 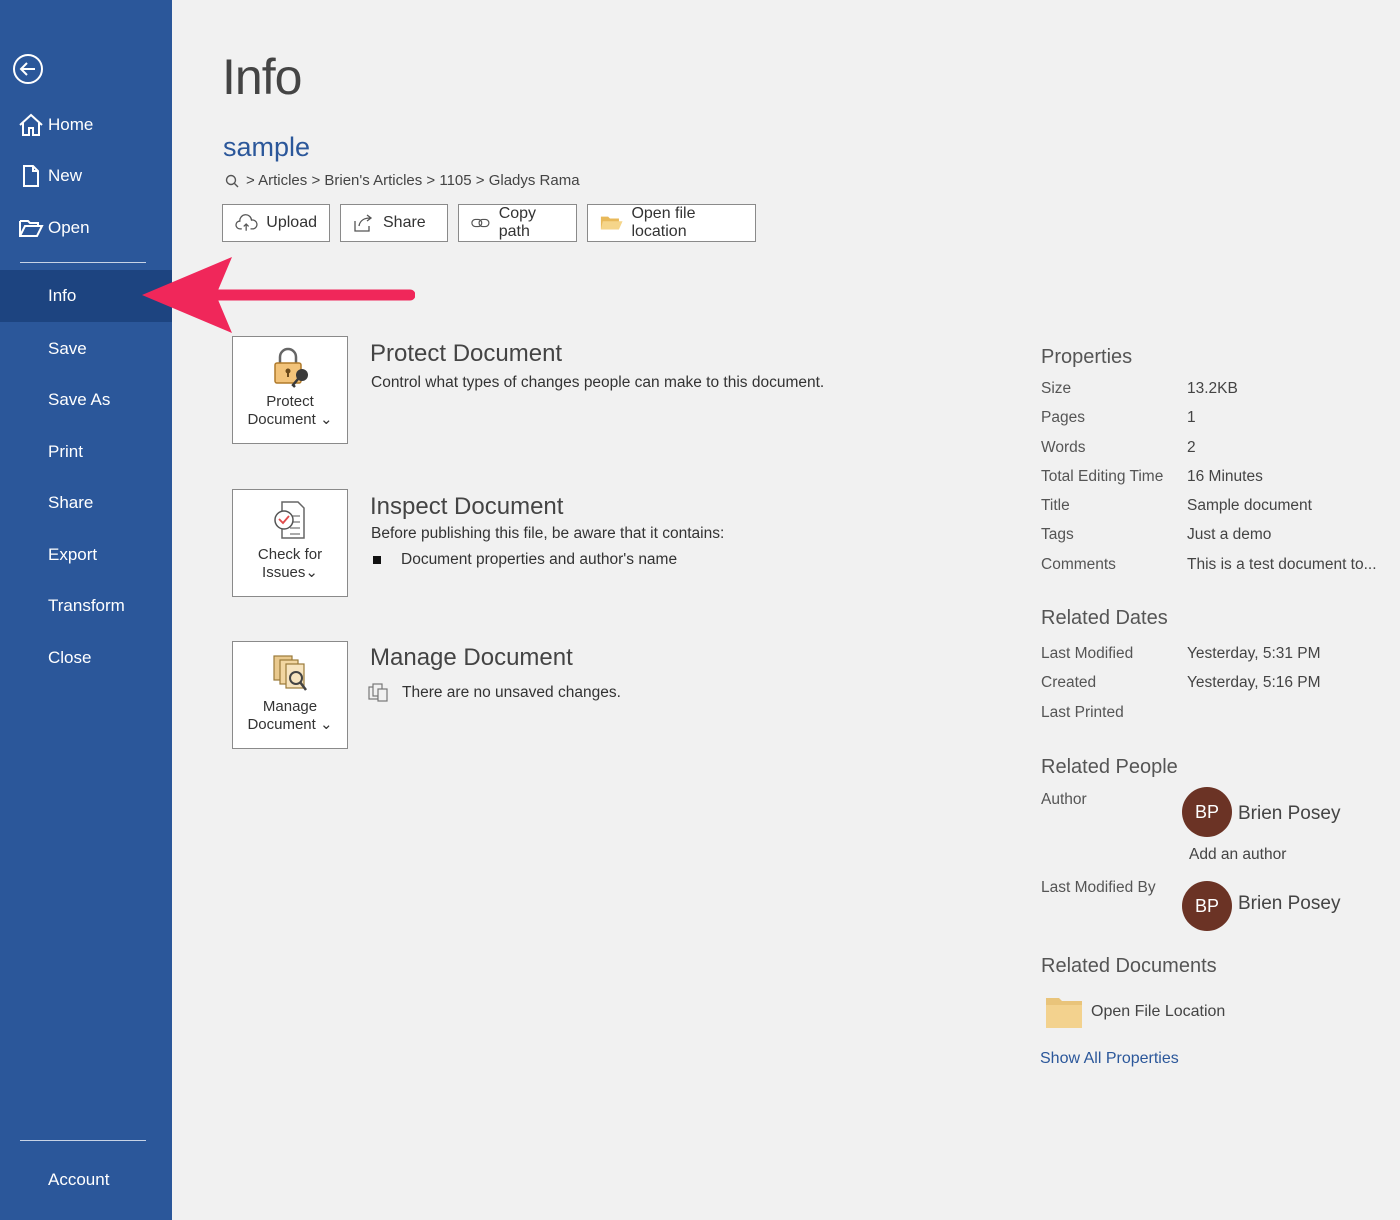 What do you see at coordinates (1069, 682) in the screenshot?
I see `date-label-created: Created` at bounding box center [1069, 682].